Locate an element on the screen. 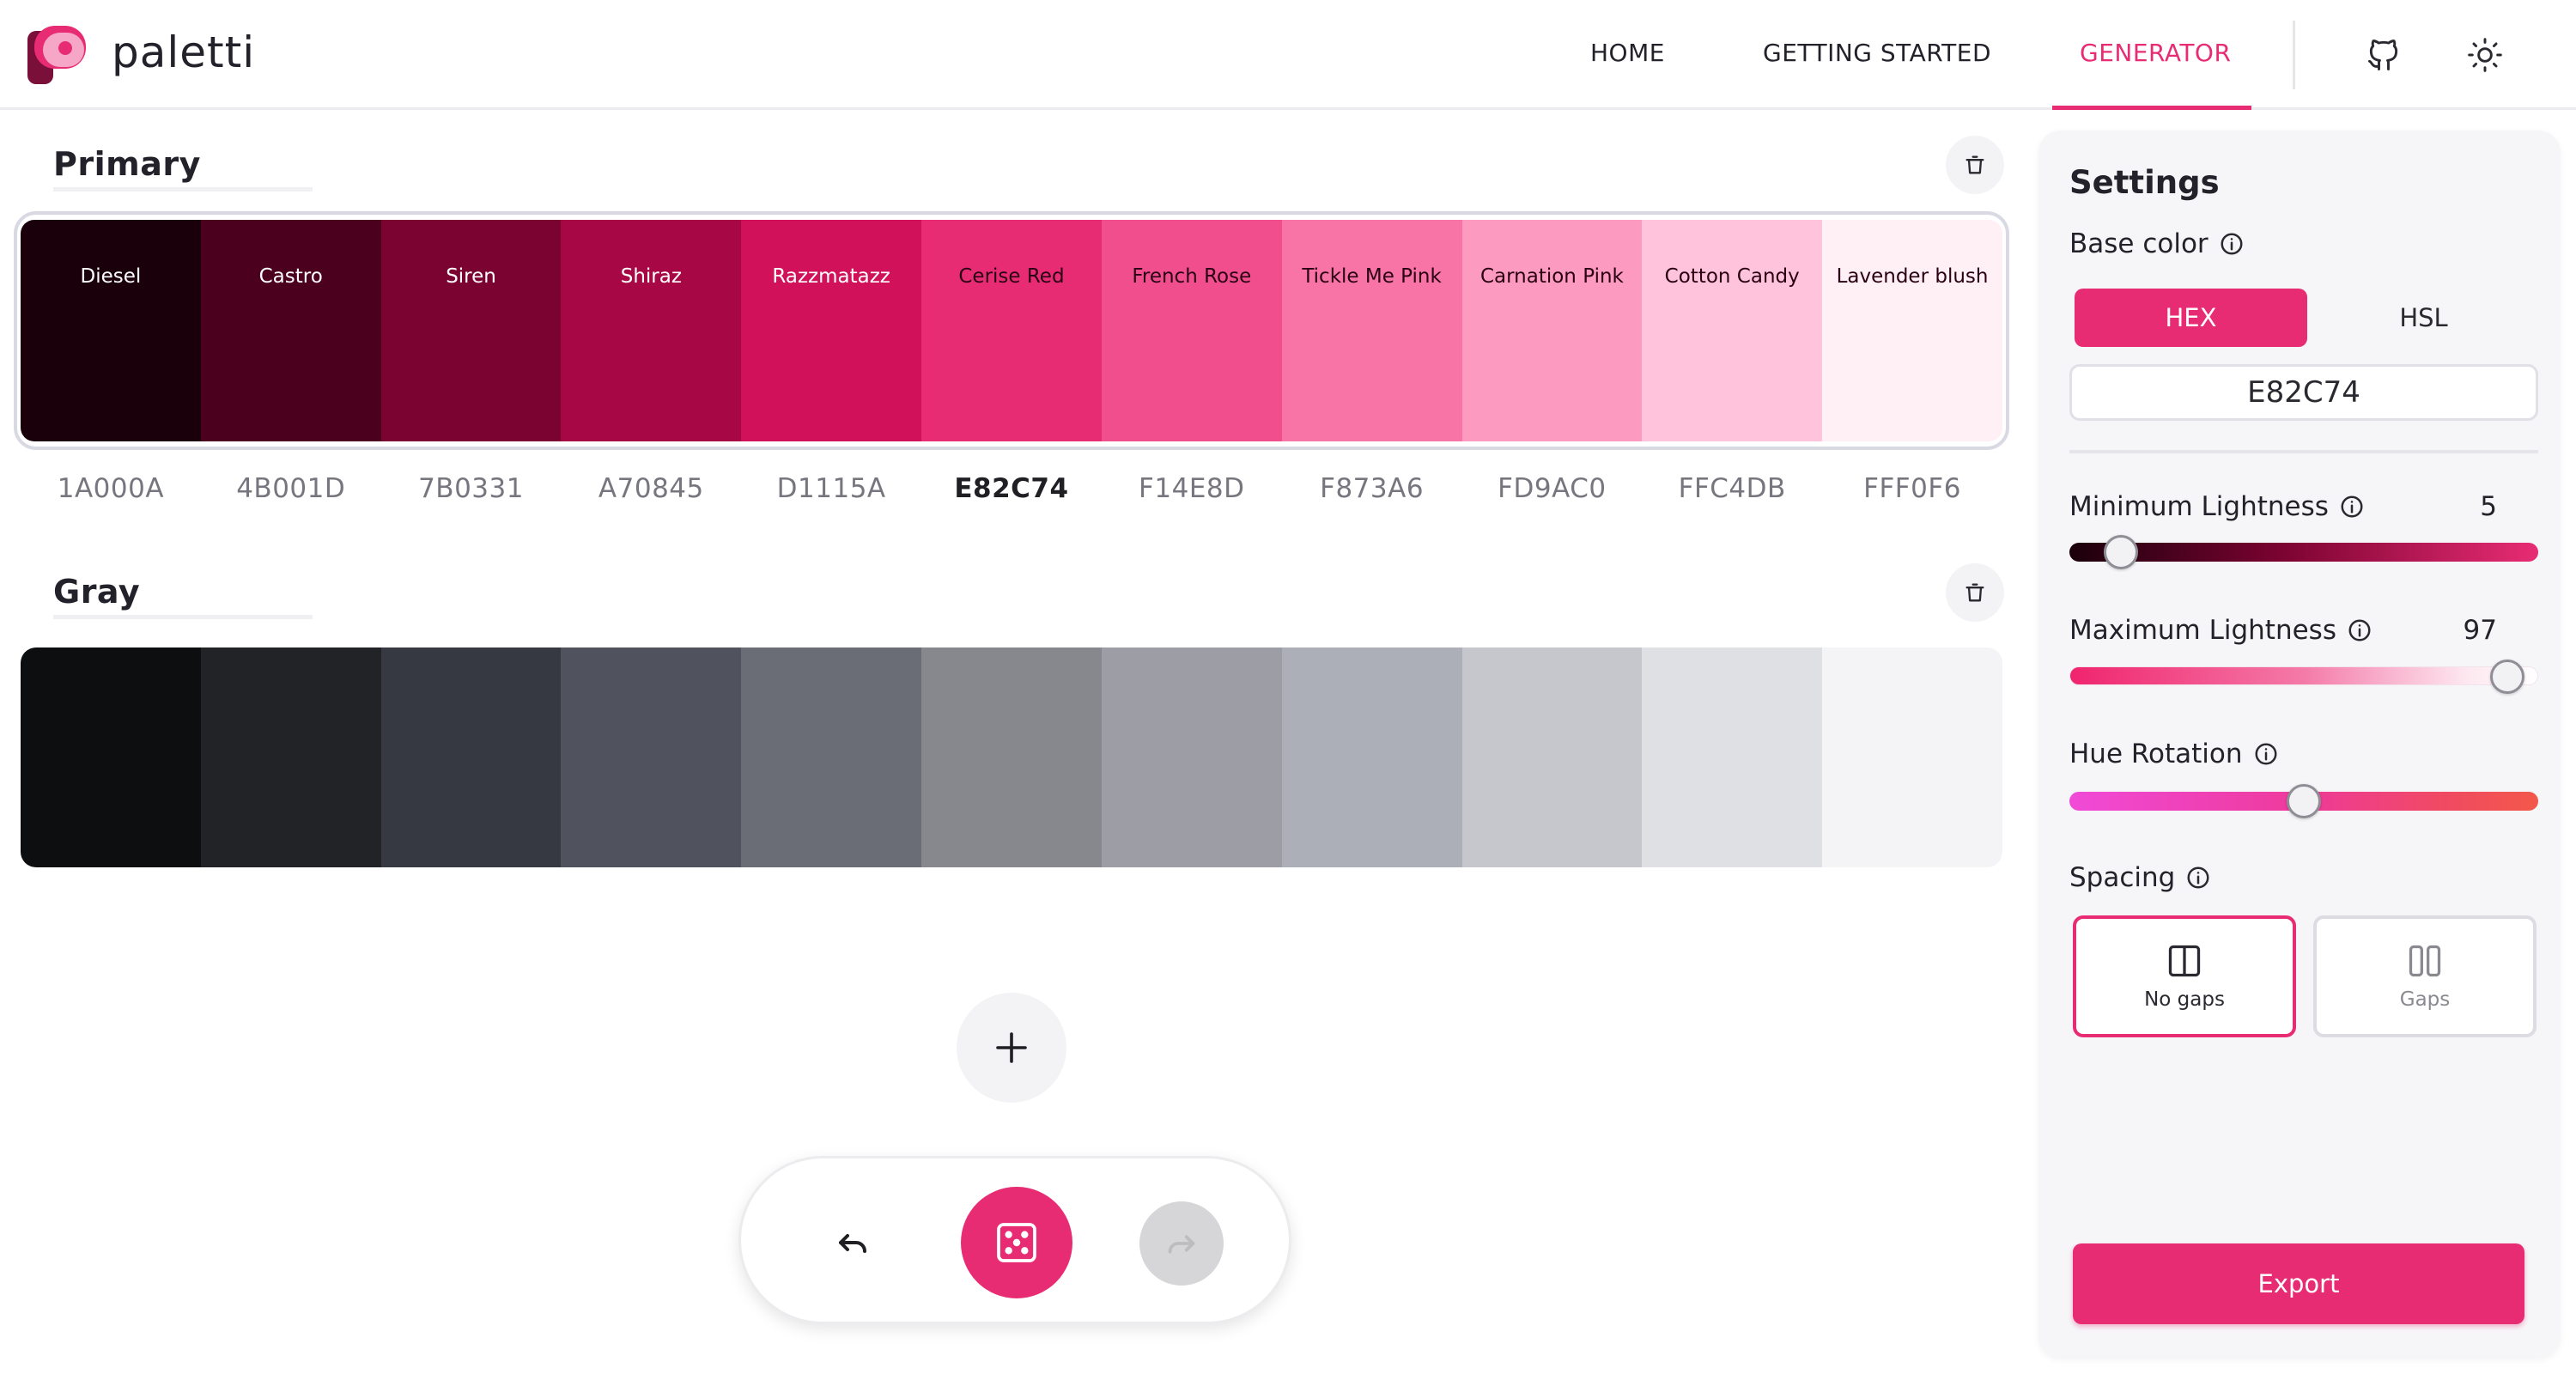 The height and width of the screenshot is (1374, 2576). delete-gray-palette-button is located at coordinates (1975, 592).